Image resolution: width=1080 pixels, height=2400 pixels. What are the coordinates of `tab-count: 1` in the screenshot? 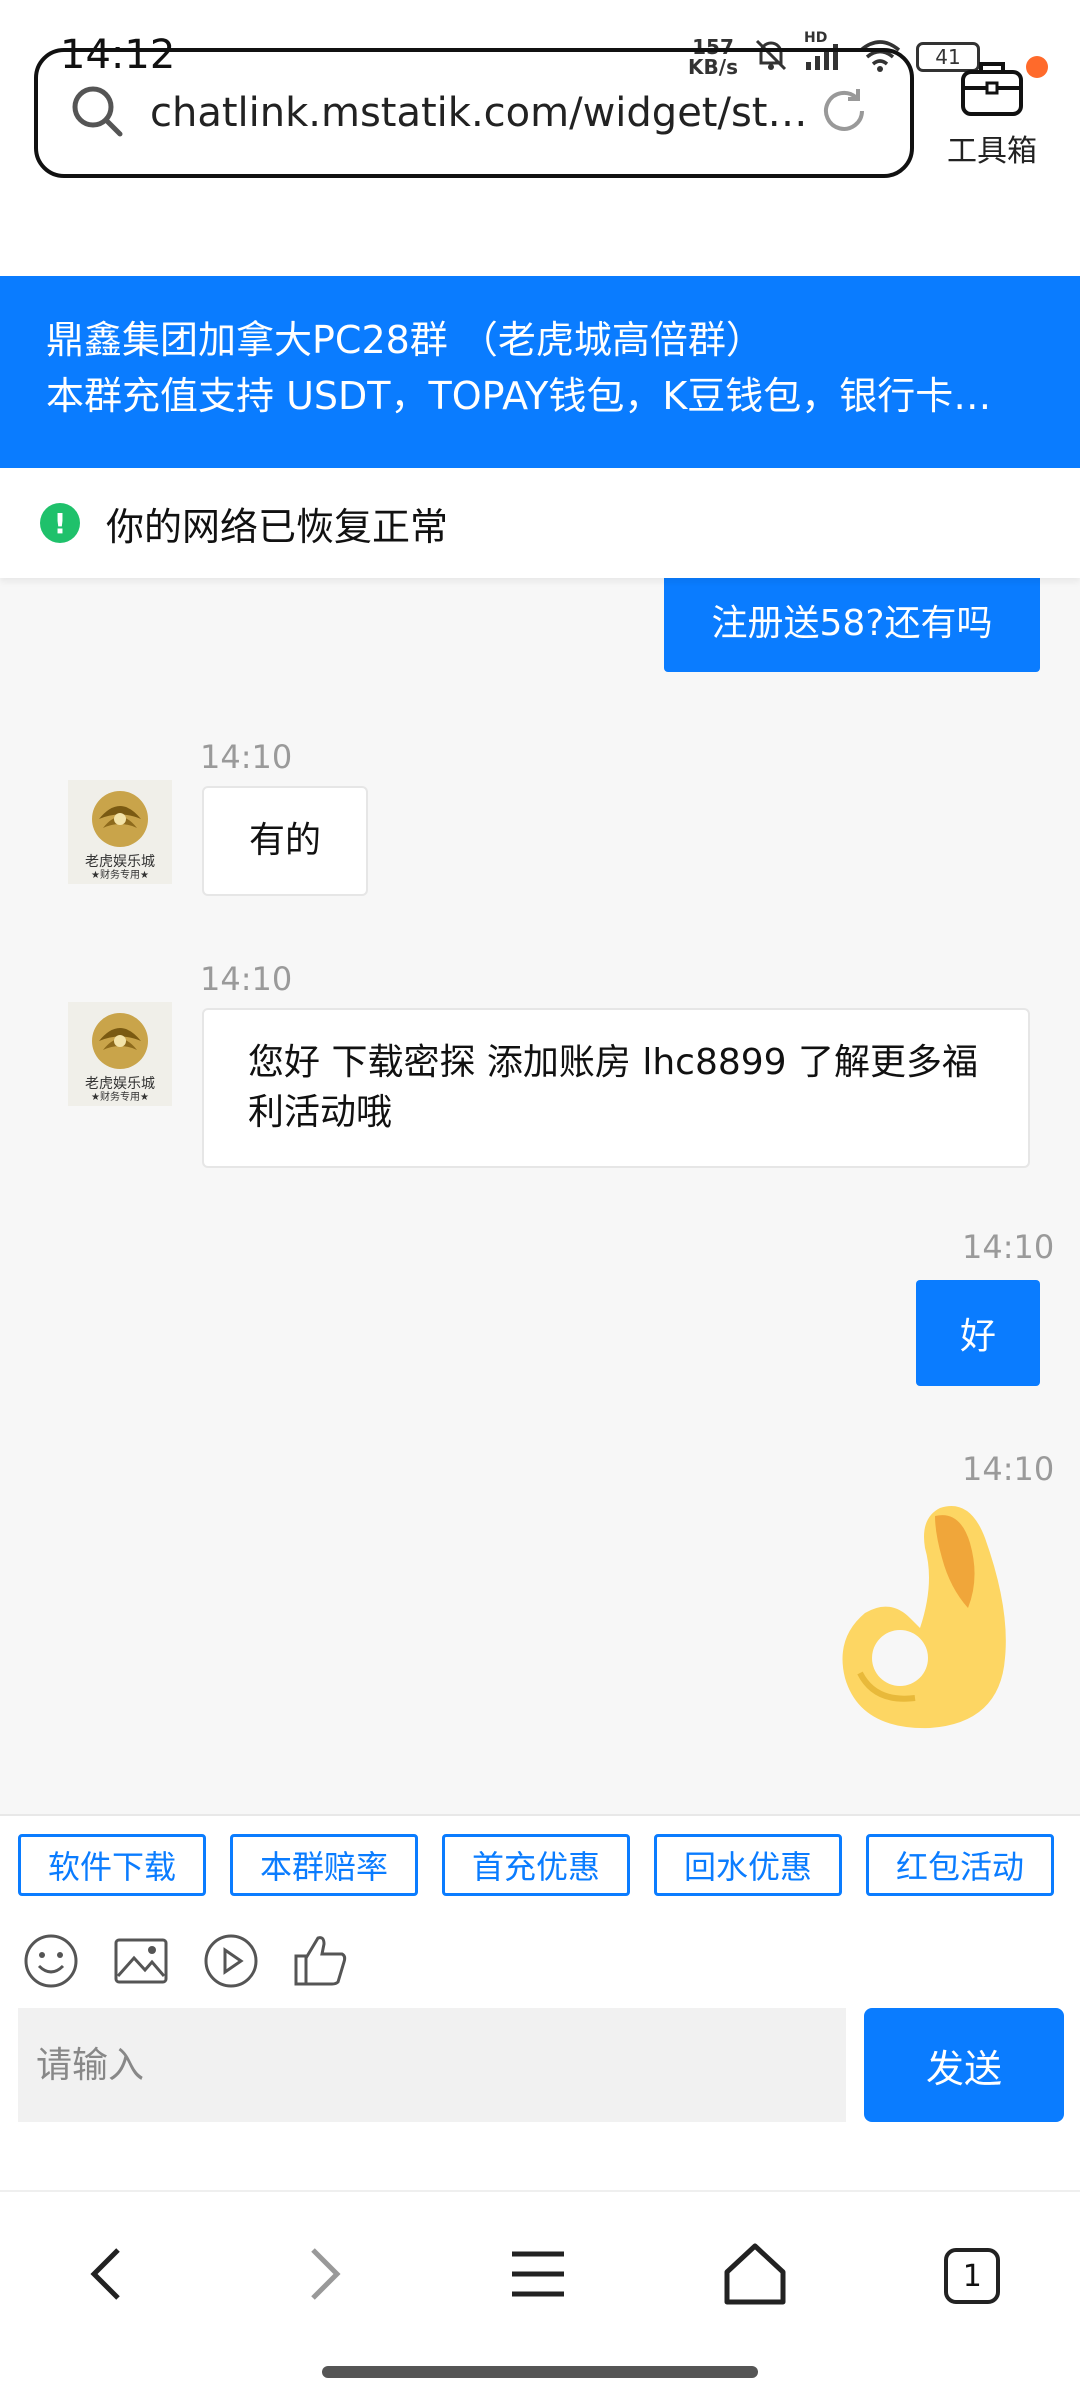 It's located at (972, 2276).